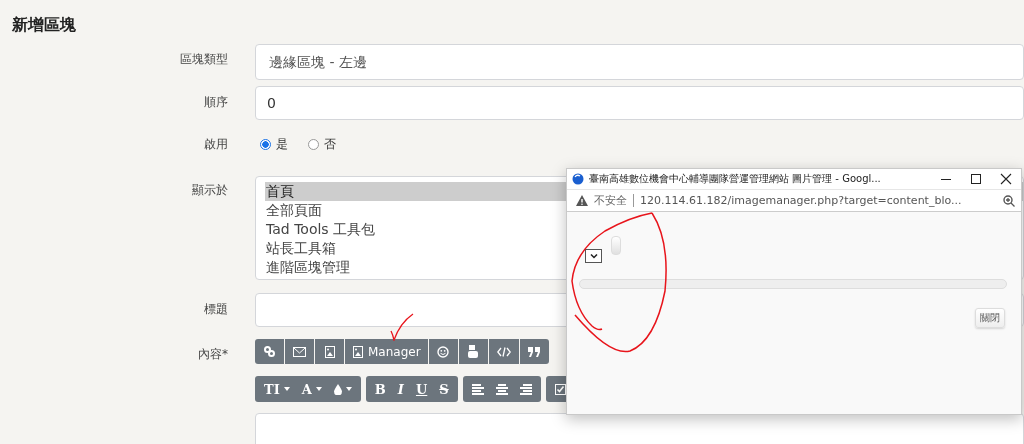 This screenshot has height=444, width=1024. I want to click on close-button: 關閉, so click(990, 318).